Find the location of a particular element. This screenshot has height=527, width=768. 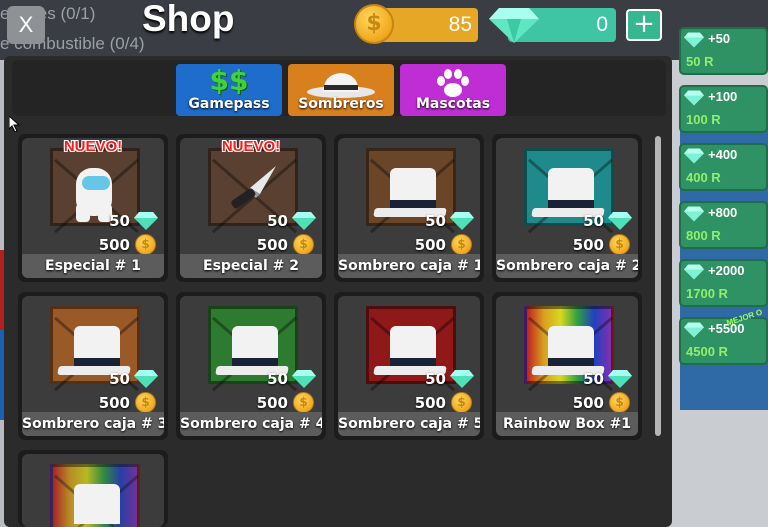

item-card-sombrero-caja-3: 50 500 $ Sombrero caja # 3 is located at coordinates (93, 366).